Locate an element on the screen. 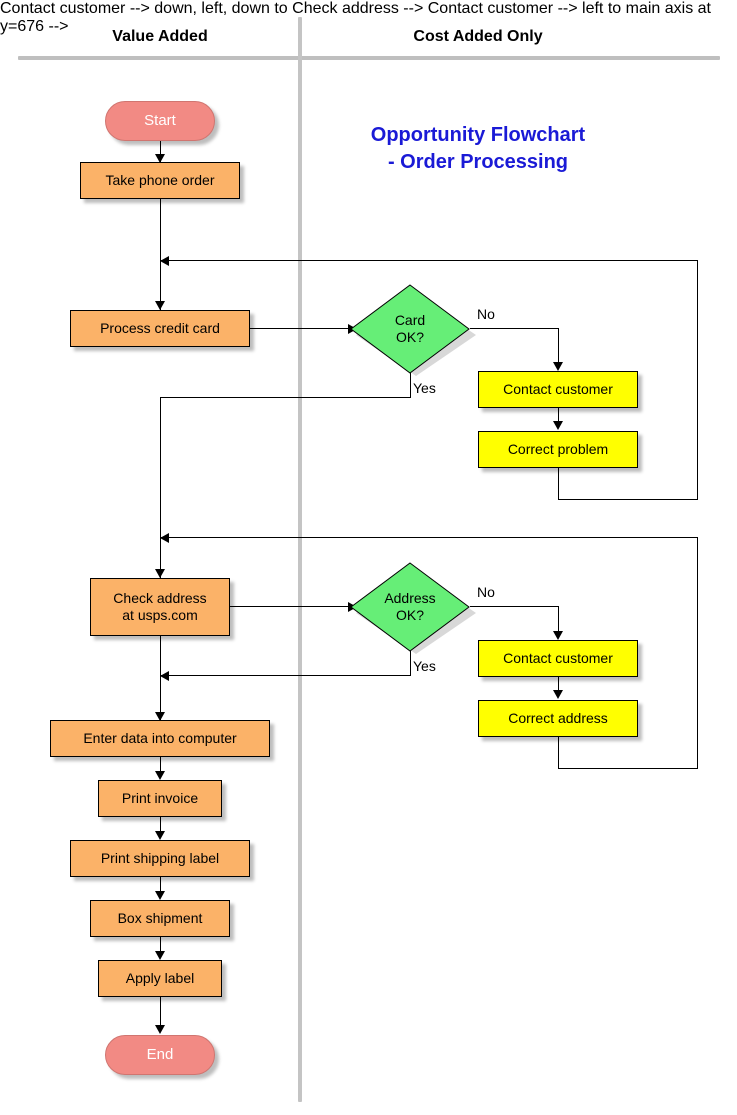  edge-label-card-yes: Yes is located at coordinates (424, 388).